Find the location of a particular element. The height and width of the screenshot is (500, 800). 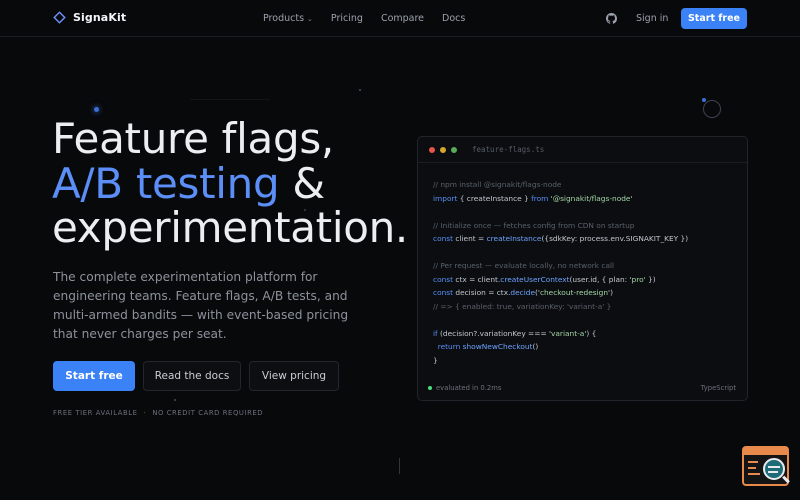

code-string: 'pro' is located at coordinates (637, 279).